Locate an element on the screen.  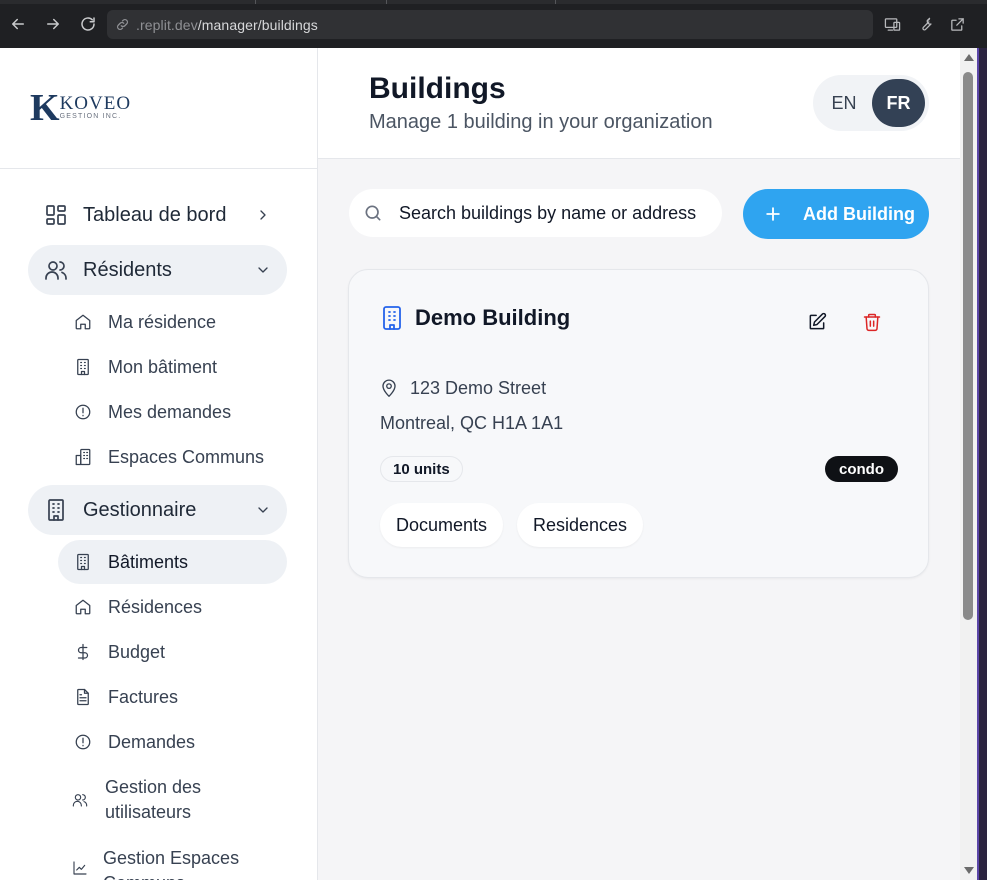
scroll-down-arrow is located at coordinates (969, 870).